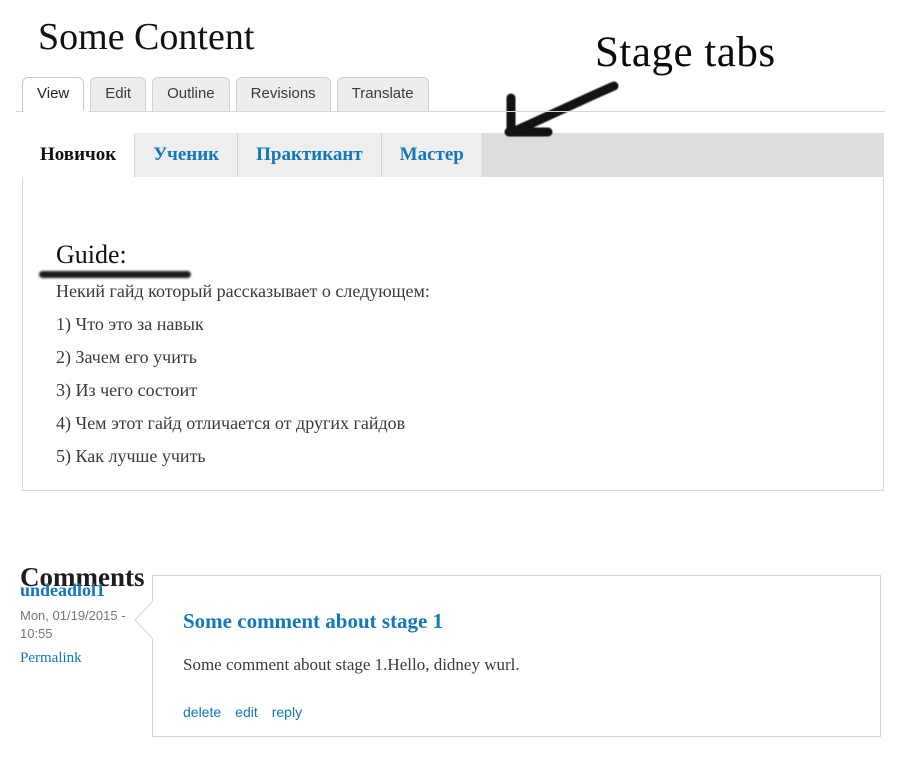 The image size is (901, 761). I want to click on stage-tabs-annotation-label: Stage tabs, so click(685, 52).